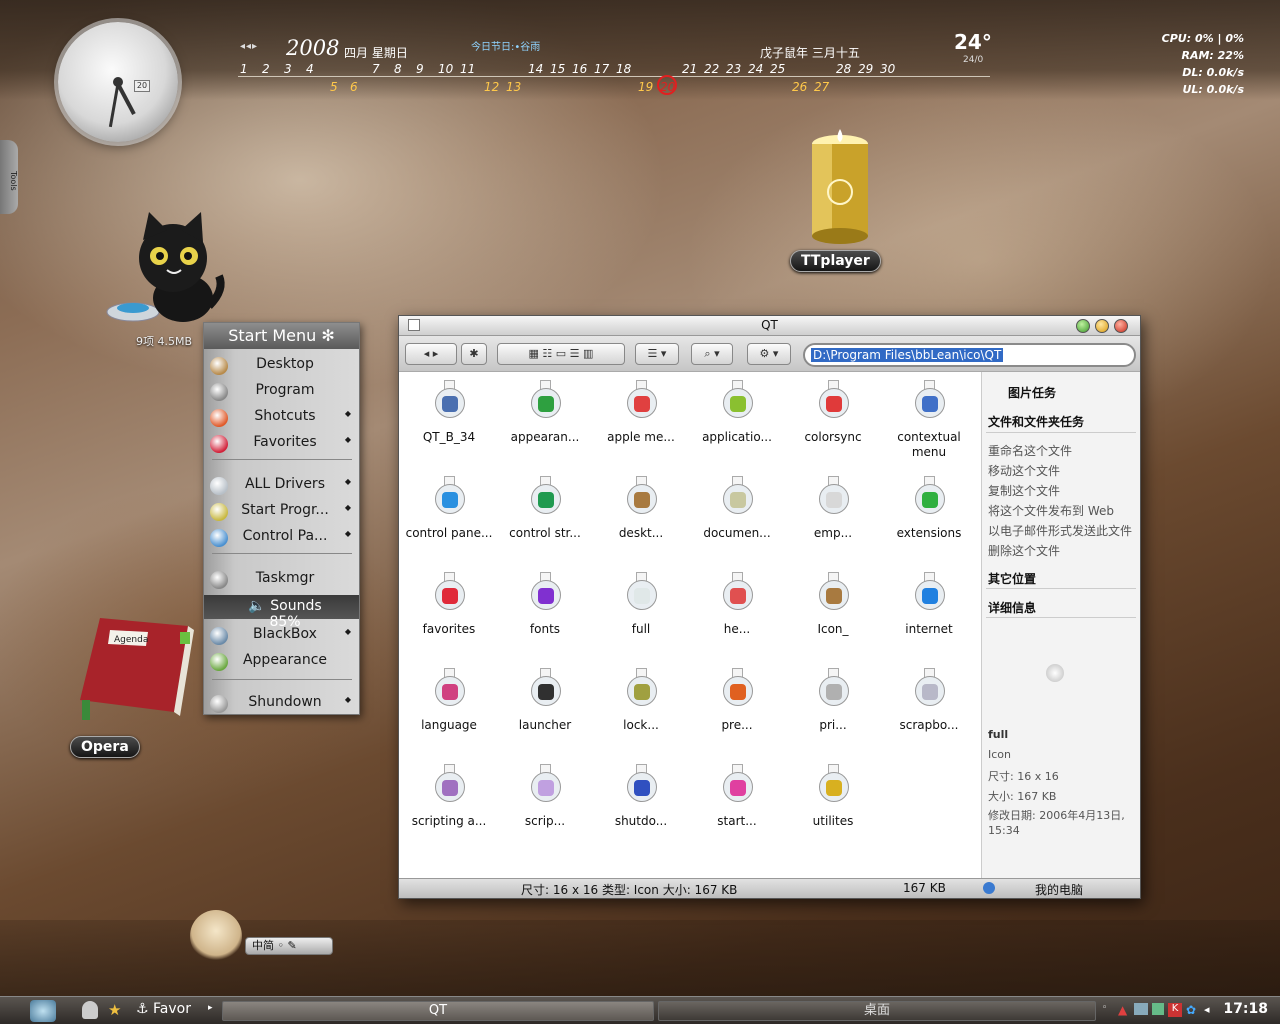 The height and width of the screenshot is (1024, 1280). I want to click on start-menu-item: Shundown ◆, so click(281, 703).